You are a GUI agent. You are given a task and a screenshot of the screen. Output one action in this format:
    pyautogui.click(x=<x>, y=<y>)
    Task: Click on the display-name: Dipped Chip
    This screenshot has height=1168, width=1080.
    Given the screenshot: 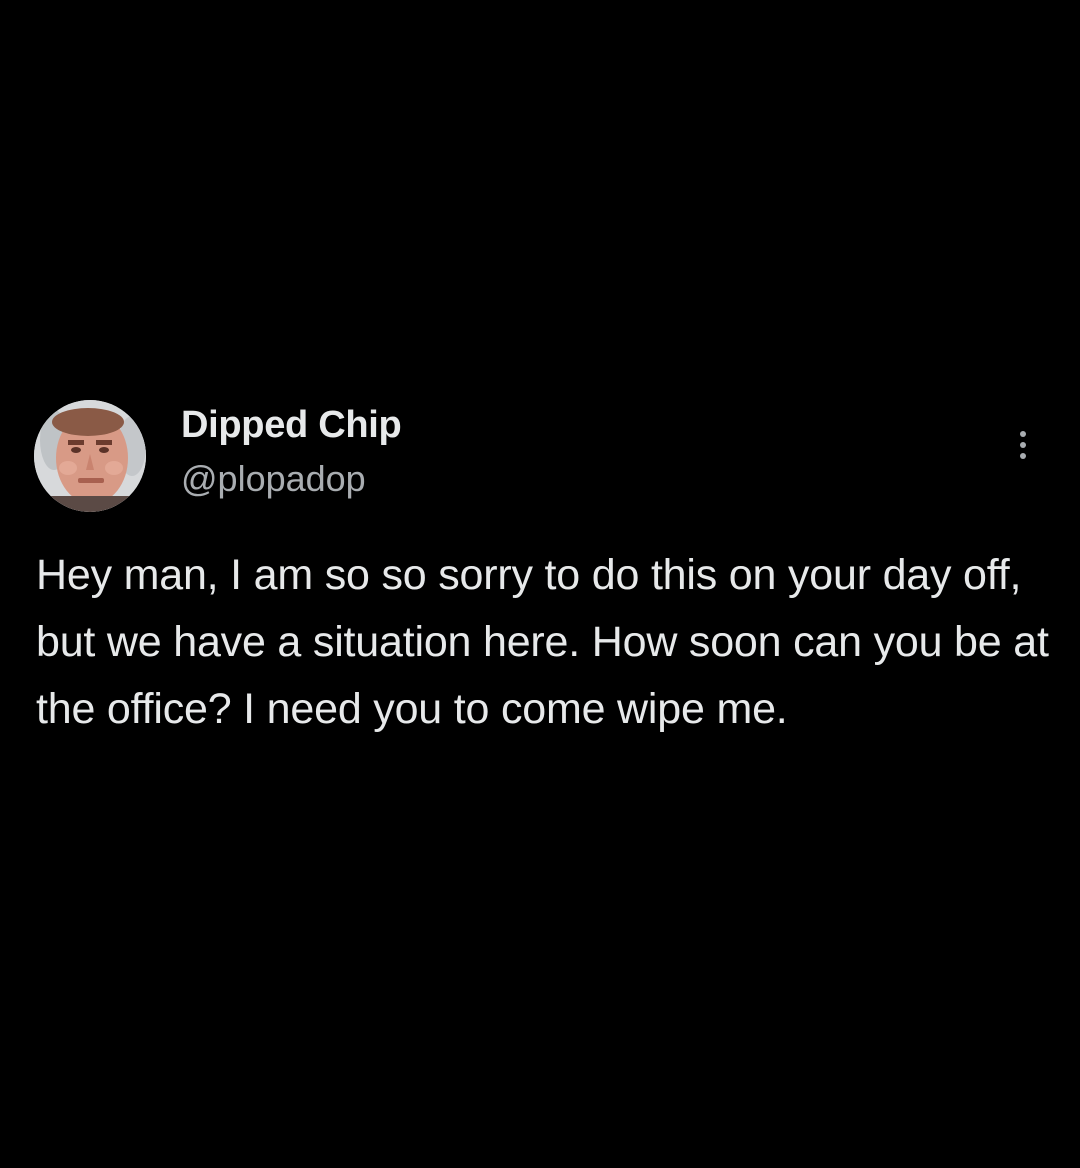 What is the action you would take?
    pyautogui.click(x=291, y=425)
    